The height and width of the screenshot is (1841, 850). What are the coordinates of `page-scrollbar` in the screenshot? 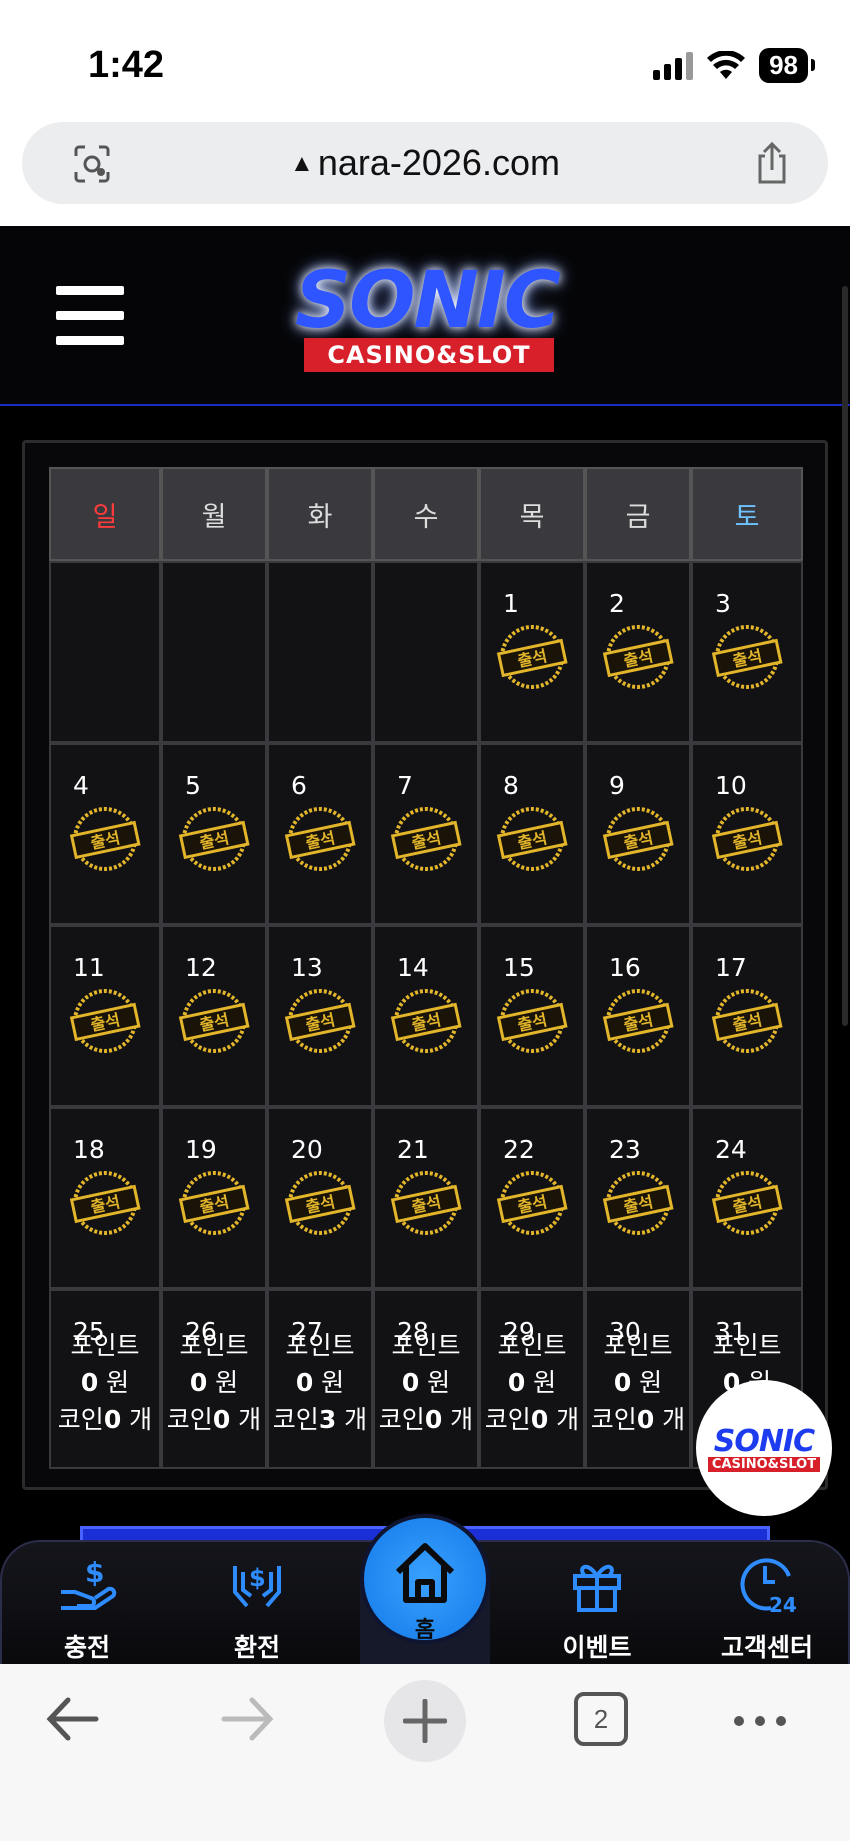 It's located at (845, 656).